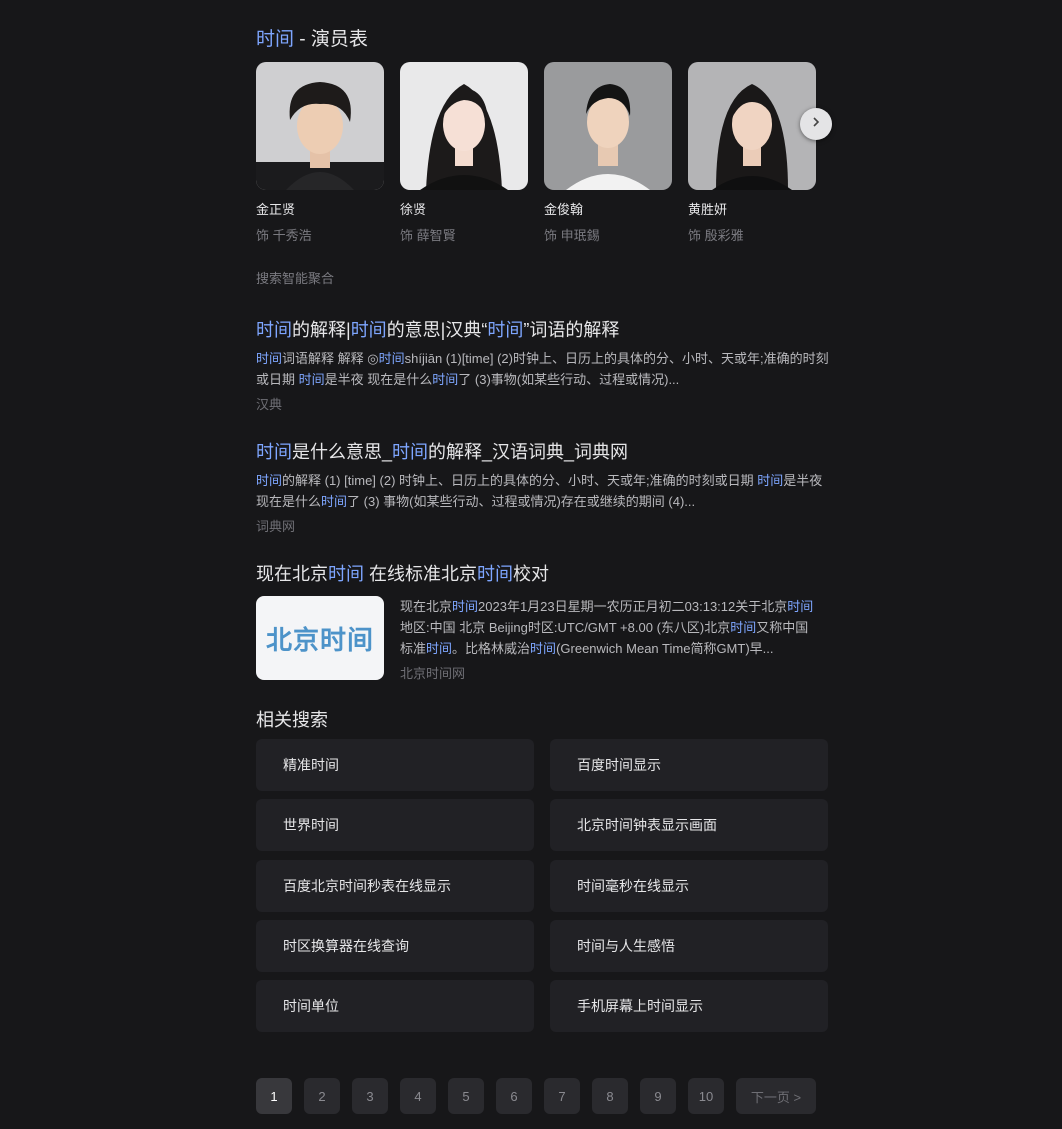 Image resolution: width=1062 pixels, height=1129 pixels. What do you see at coordinates (466, 1096) in the screenshot?
I see `page-button: 5` at bounding box center [466, 1096].